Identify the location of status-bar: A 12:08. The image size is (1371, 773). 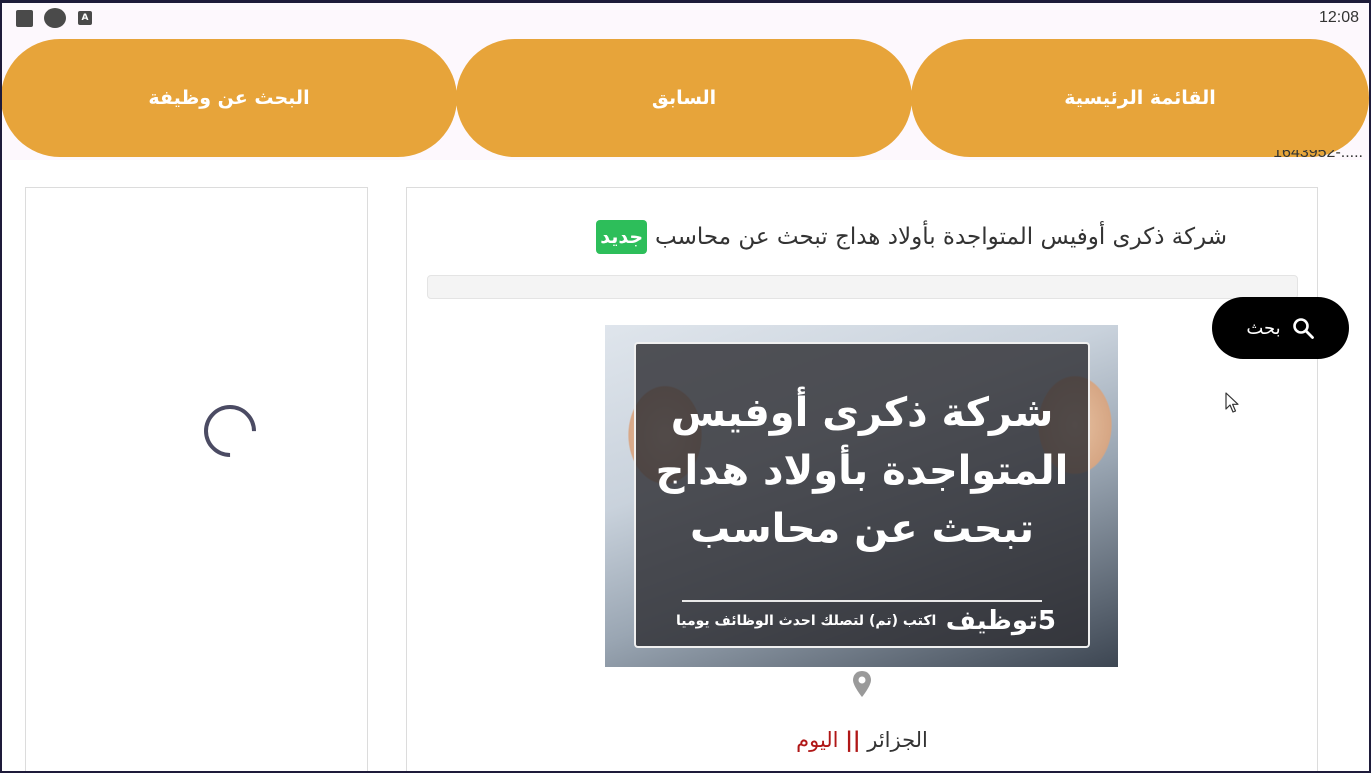
(685, 18).